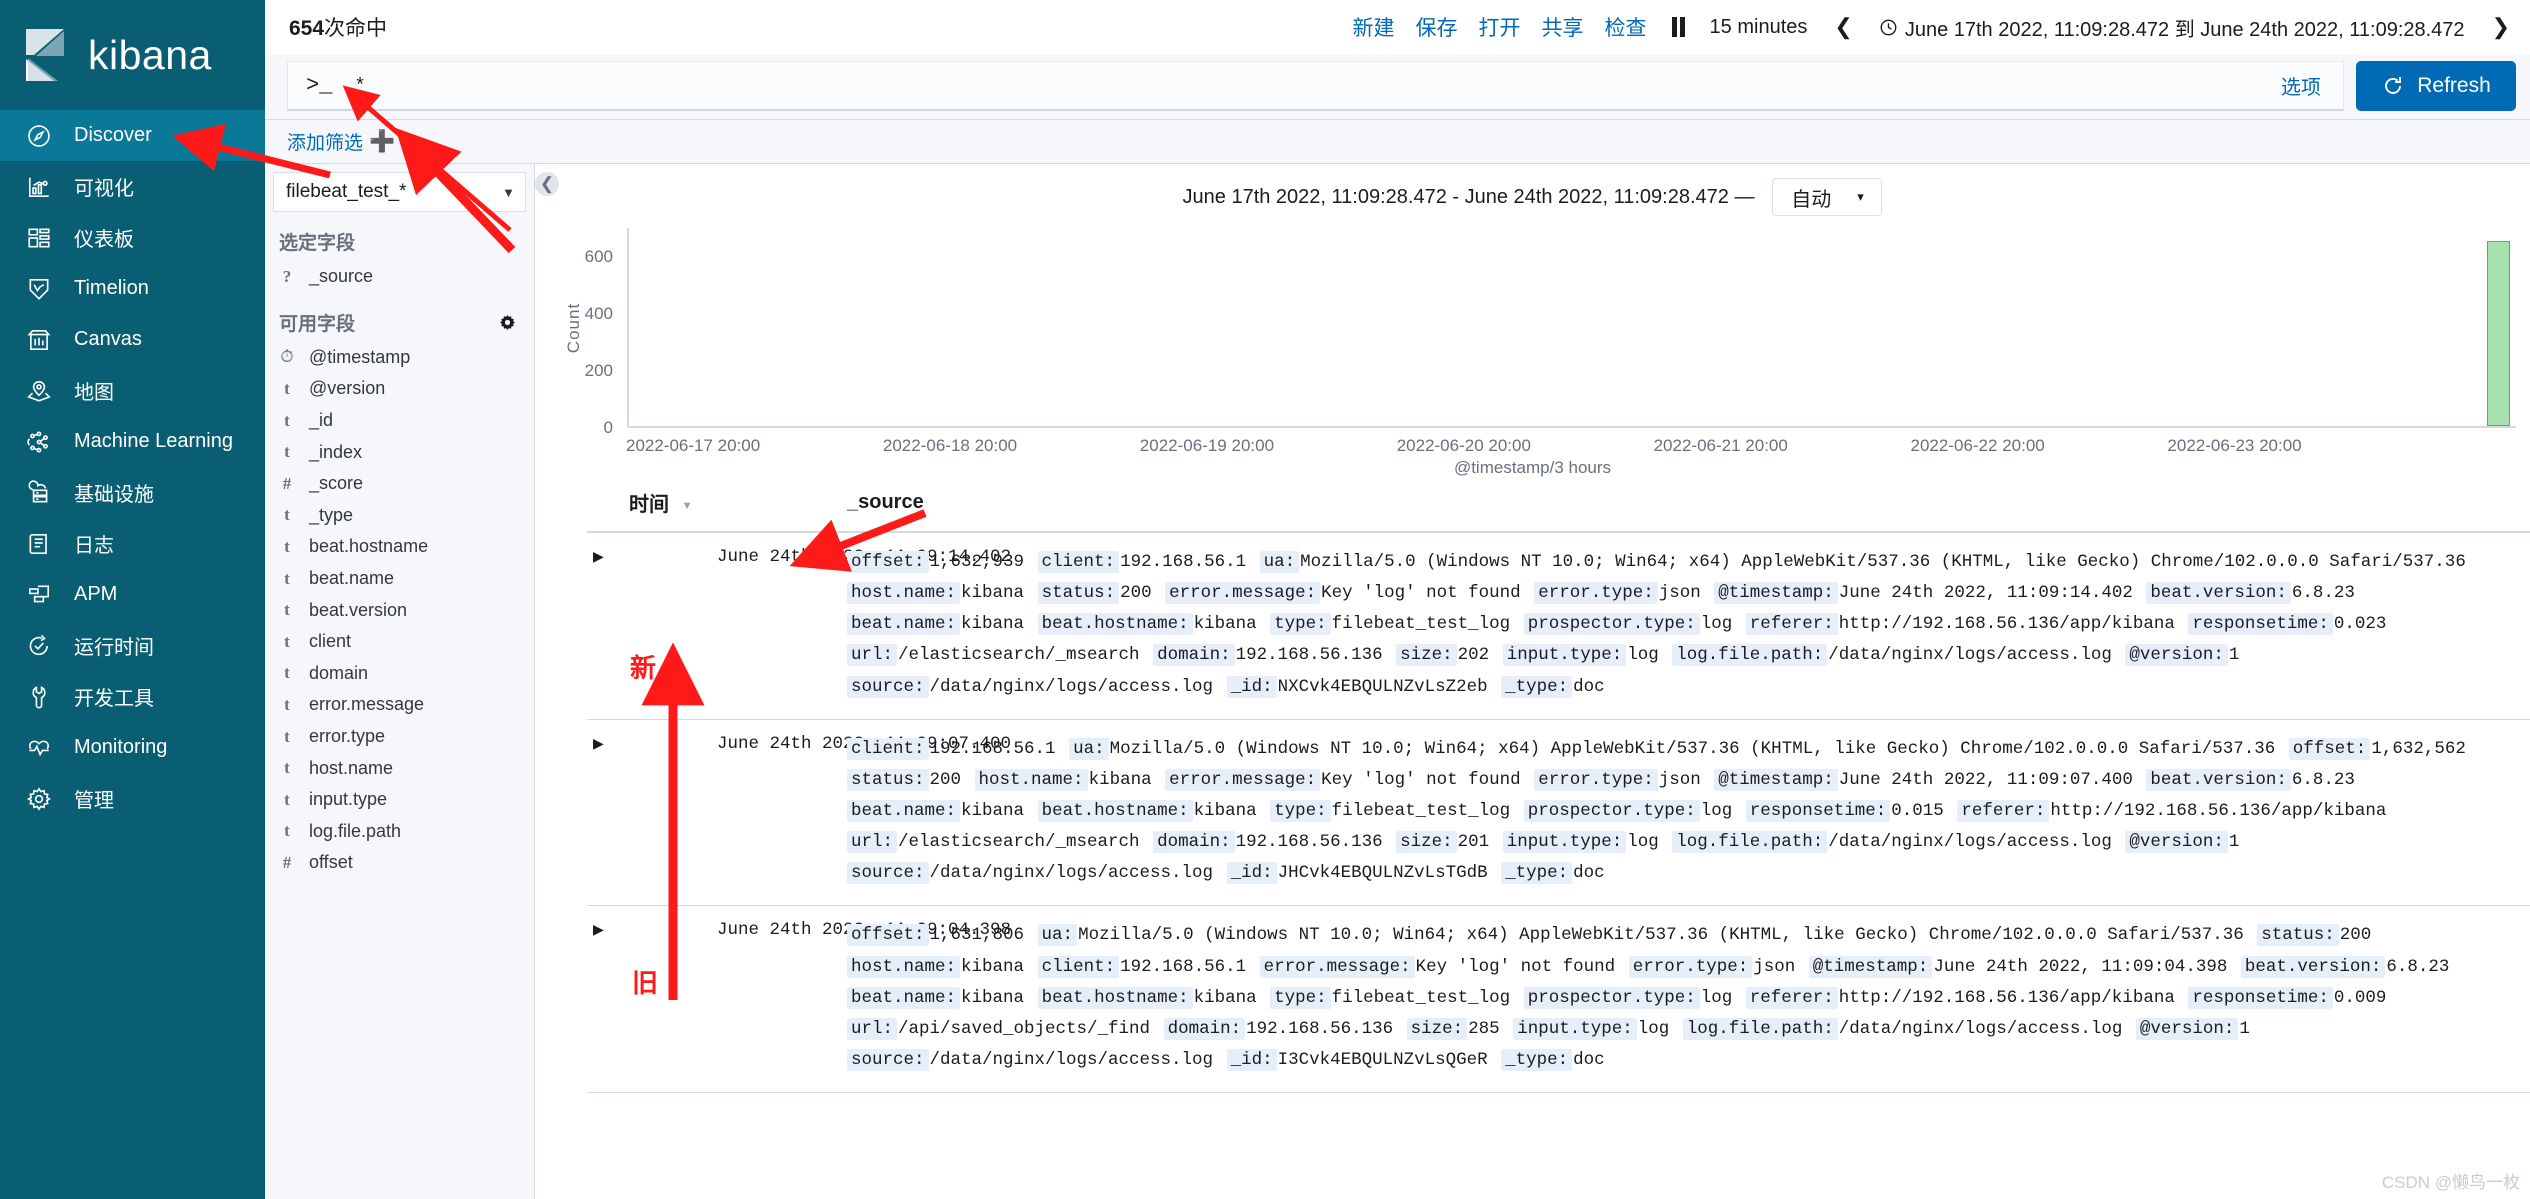 Image resolution: width=2530 pixels, height=1199 pixels. Describe the element at coordinates (872, 842) in the screenshot. I see `source-field-key: url:` at that location.